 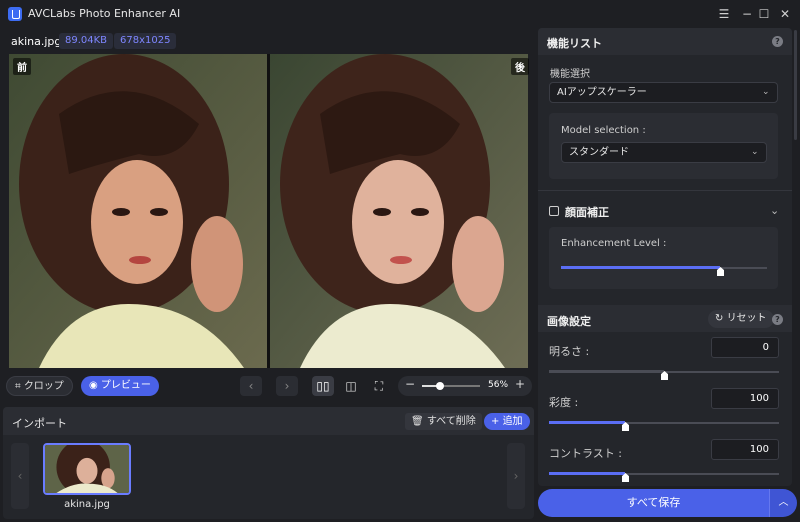 I want to click on reset-icon: ↻, so click(x=721, y=318).